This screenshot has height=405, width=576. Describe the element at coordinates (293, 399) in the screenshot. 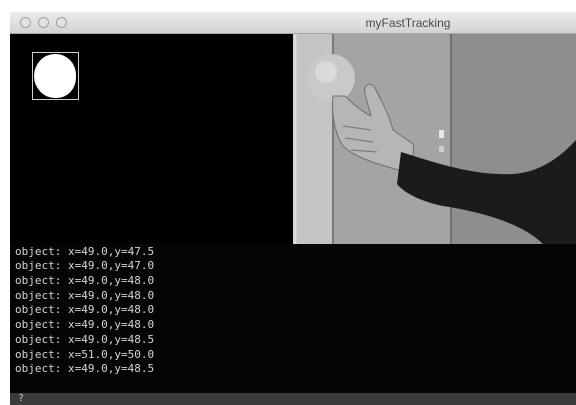

I see `terminal-input-bar` at that location.